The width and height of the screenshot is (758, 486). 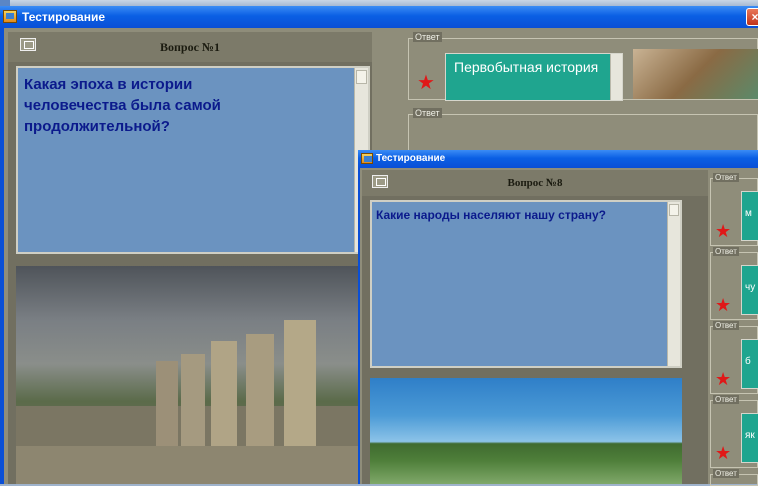 I want to click on answer-option-1: м, so click(x=749, y=216).